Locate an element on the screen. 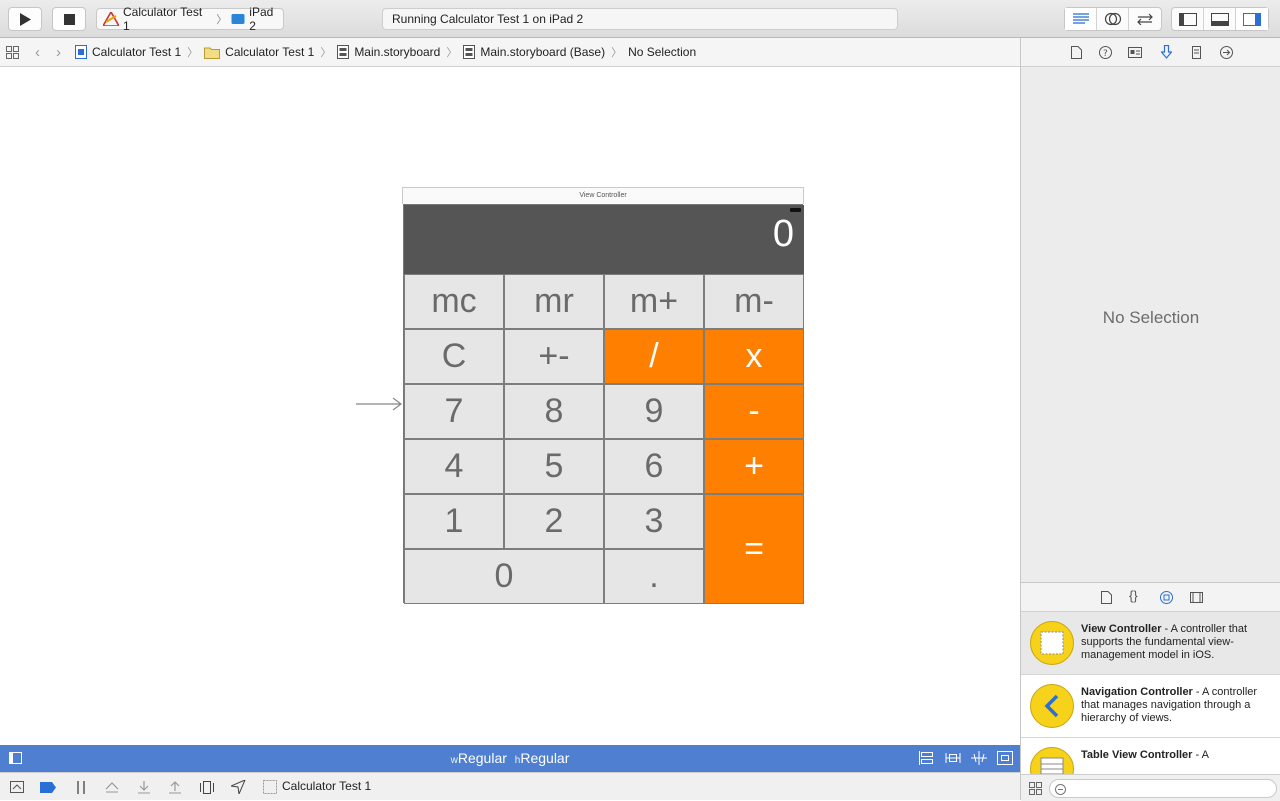 The width and height of the screenshot is (1280, 801). key-sign: +- is located at coordinates (554, 356).